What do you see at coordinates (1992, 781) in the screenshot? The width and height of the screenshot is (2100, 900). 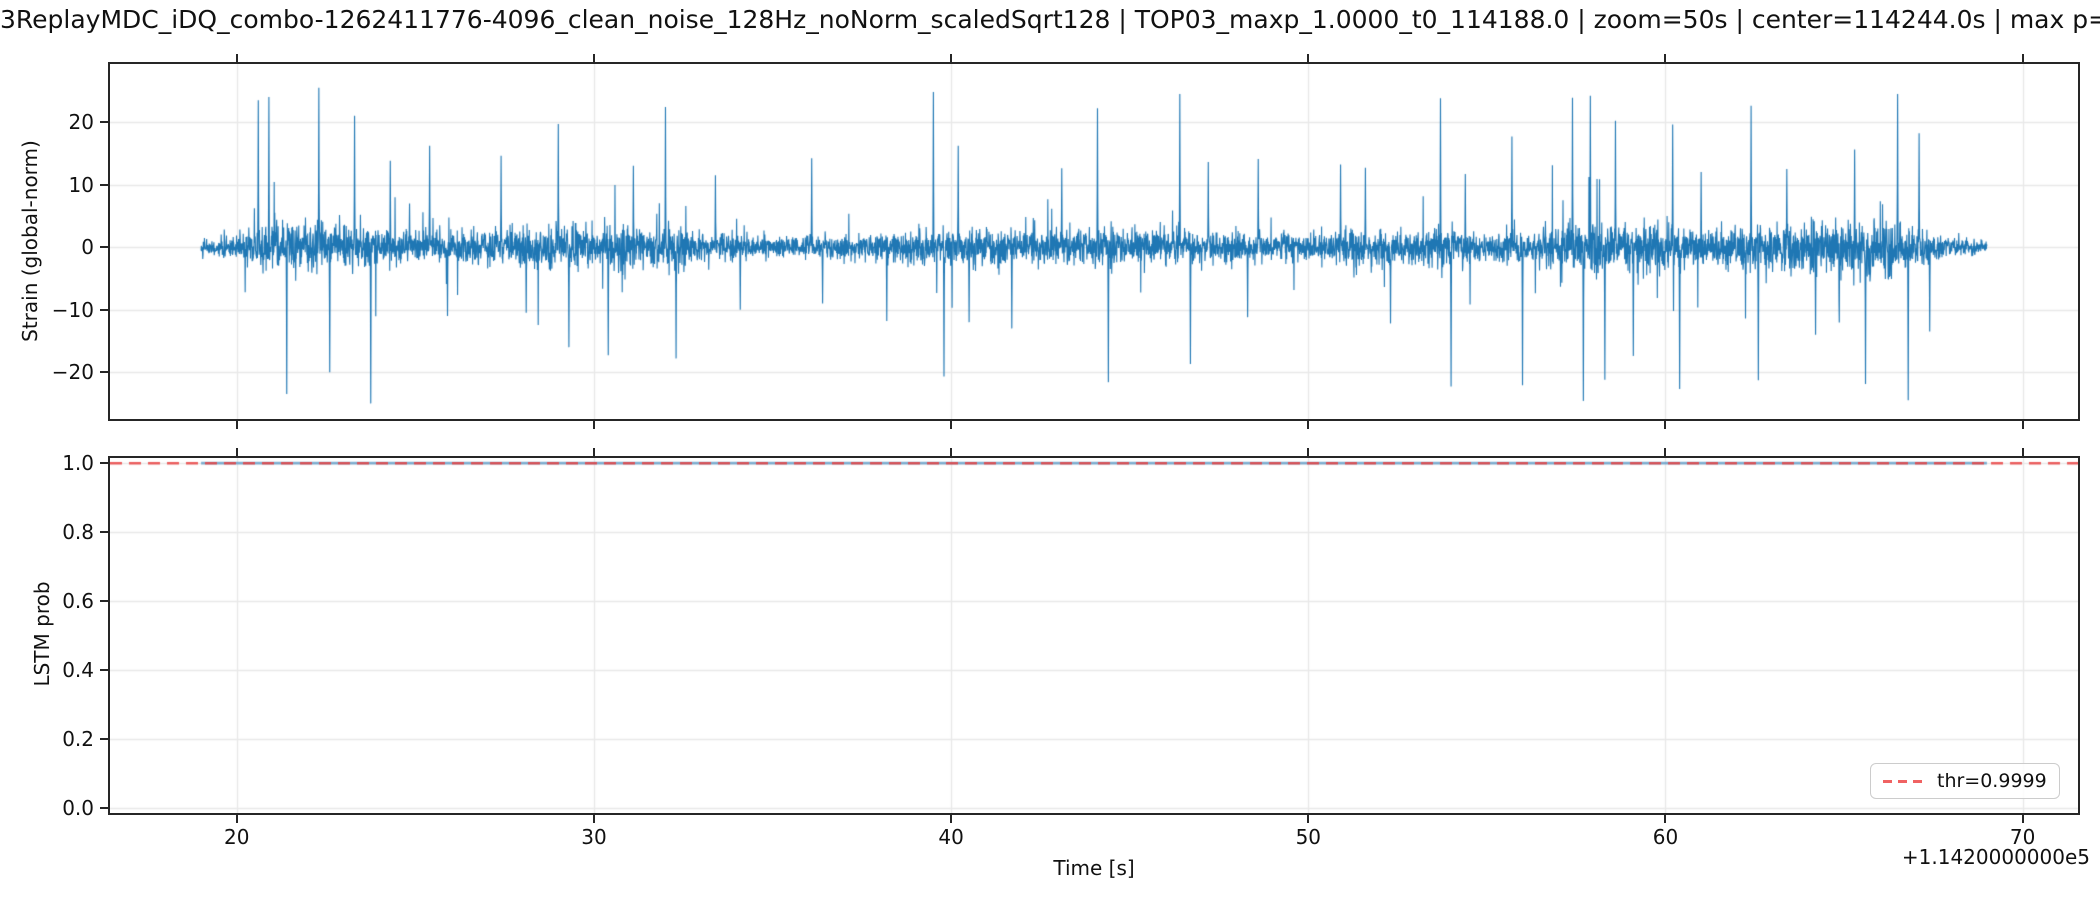 I see `legend-threshold-label: thr=0.9999` at bounding box center [1992, 781].